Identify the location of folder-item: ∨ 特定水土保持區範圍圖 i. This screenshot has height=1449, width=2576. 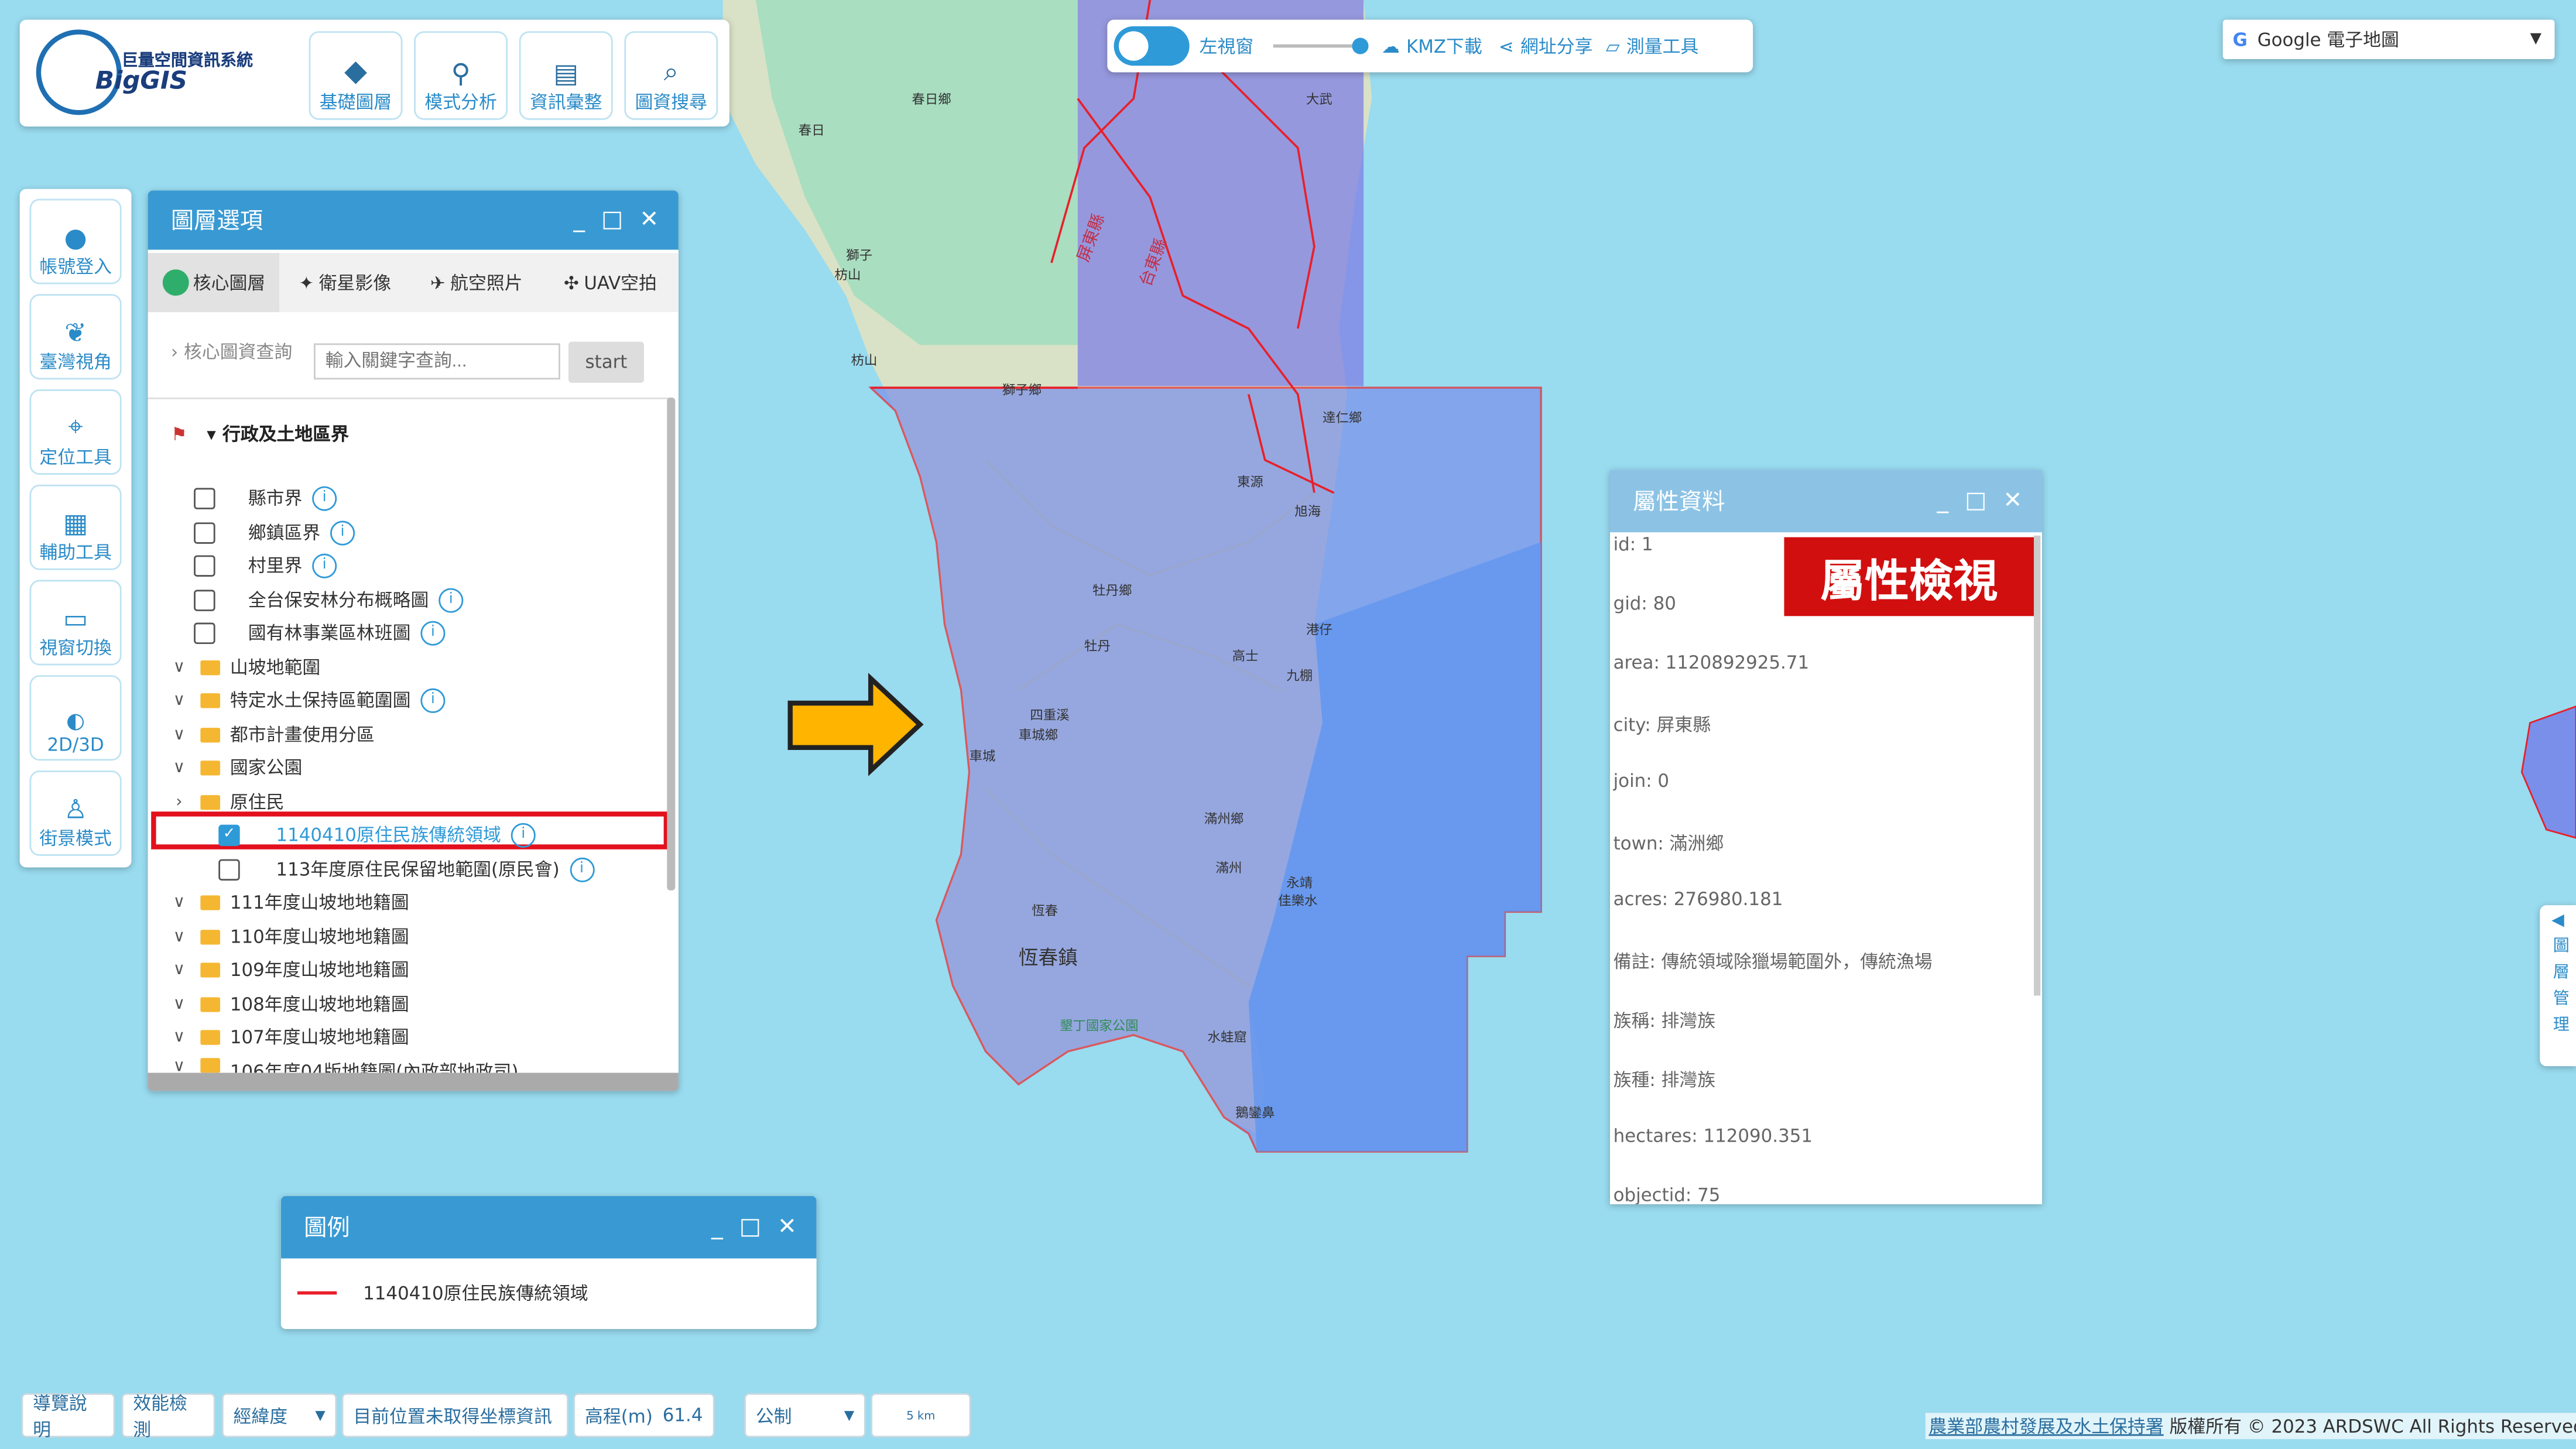
(306, 700).